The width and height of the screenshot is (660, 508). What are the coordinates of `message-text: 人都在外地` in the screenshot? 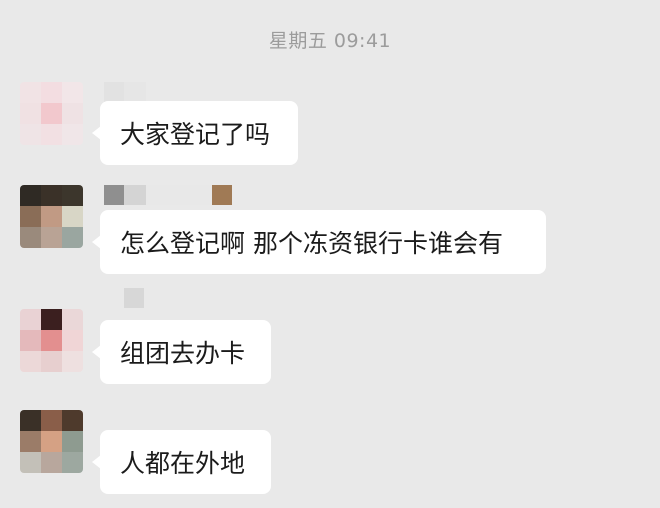 It's located at (183, 463).